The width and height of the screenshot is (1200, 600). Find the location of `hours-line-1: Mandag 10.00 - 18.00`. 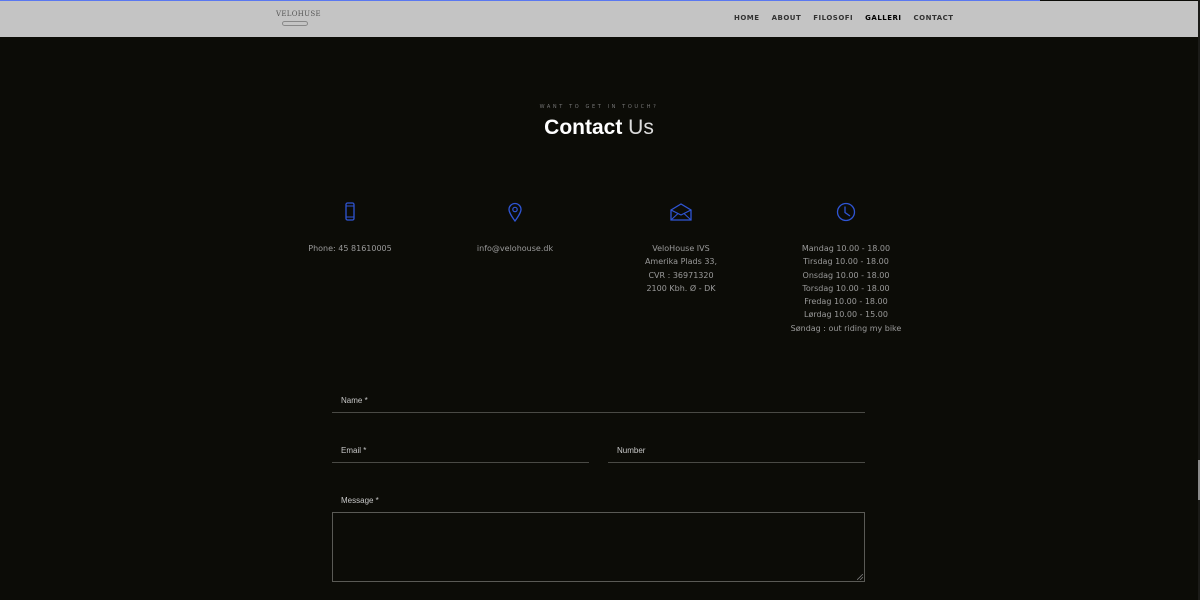

hours-line-1: Mandag 10.00 - 18.00 is located at coordinates (846, 248).